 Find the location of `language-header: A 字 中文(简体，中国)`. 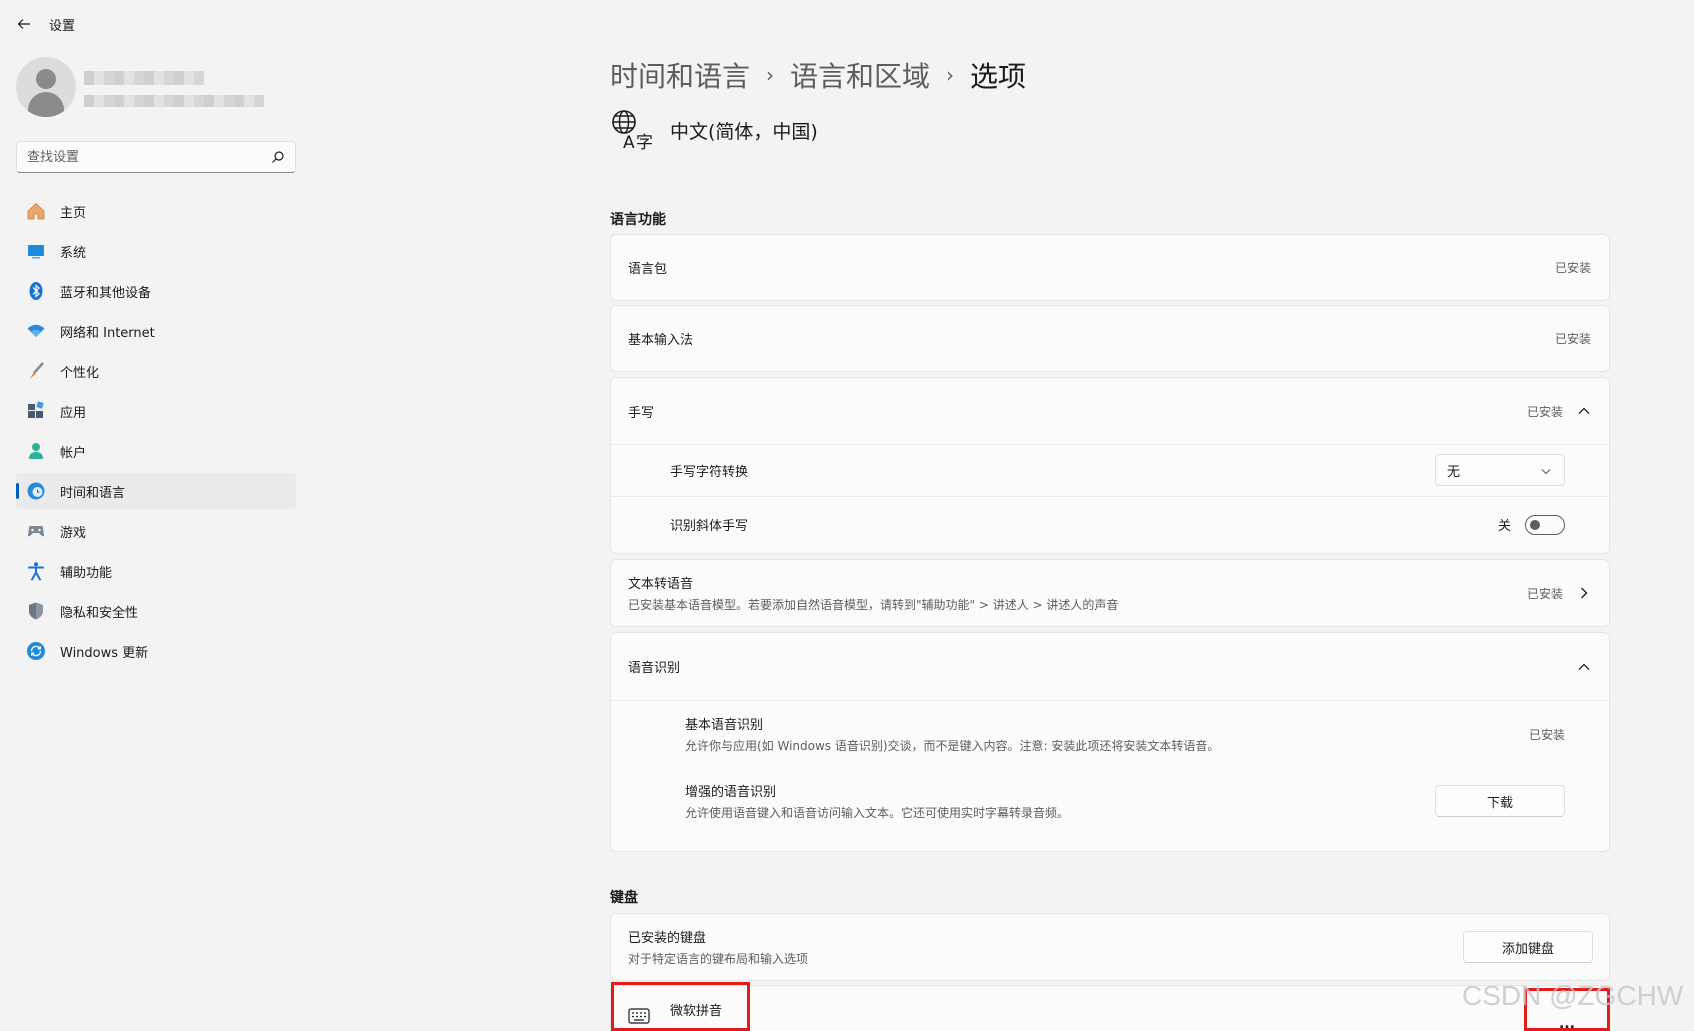

language-header: A 字 中文(简体，中国) is located at coordinates (714, 130).